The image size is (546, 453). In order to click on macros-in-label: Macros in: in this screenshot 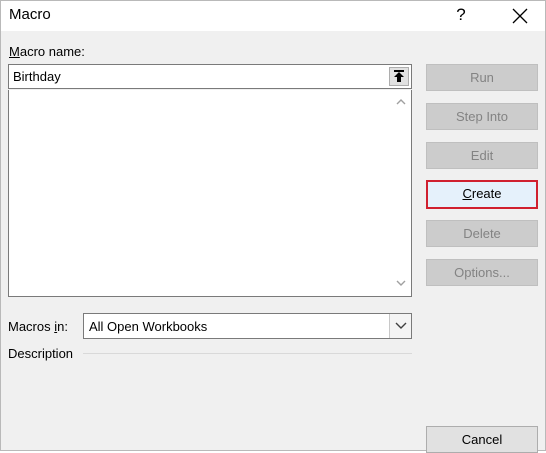, I will do `click(38, 326)`.